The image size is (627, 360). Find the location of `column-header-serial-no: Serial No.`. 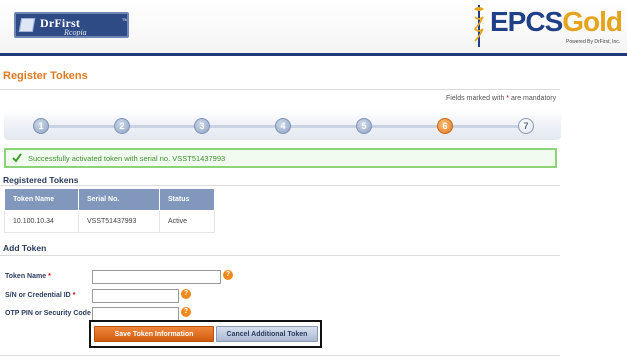

column-header-serial-no: Serial No. is located at coordinates (119, 199).